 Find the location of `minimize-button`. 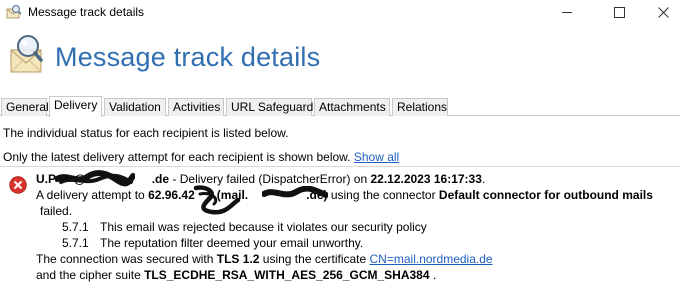

minimize-button is located at coordinates (567, 12).